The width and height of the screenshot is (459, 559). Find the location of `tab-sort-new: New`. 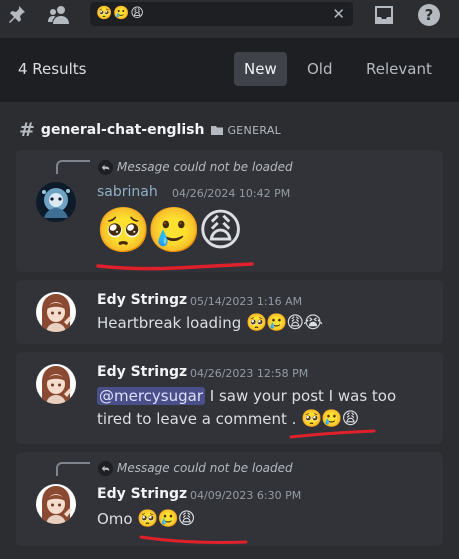

tab-sort-new: New is located at coordinates (260, 69).